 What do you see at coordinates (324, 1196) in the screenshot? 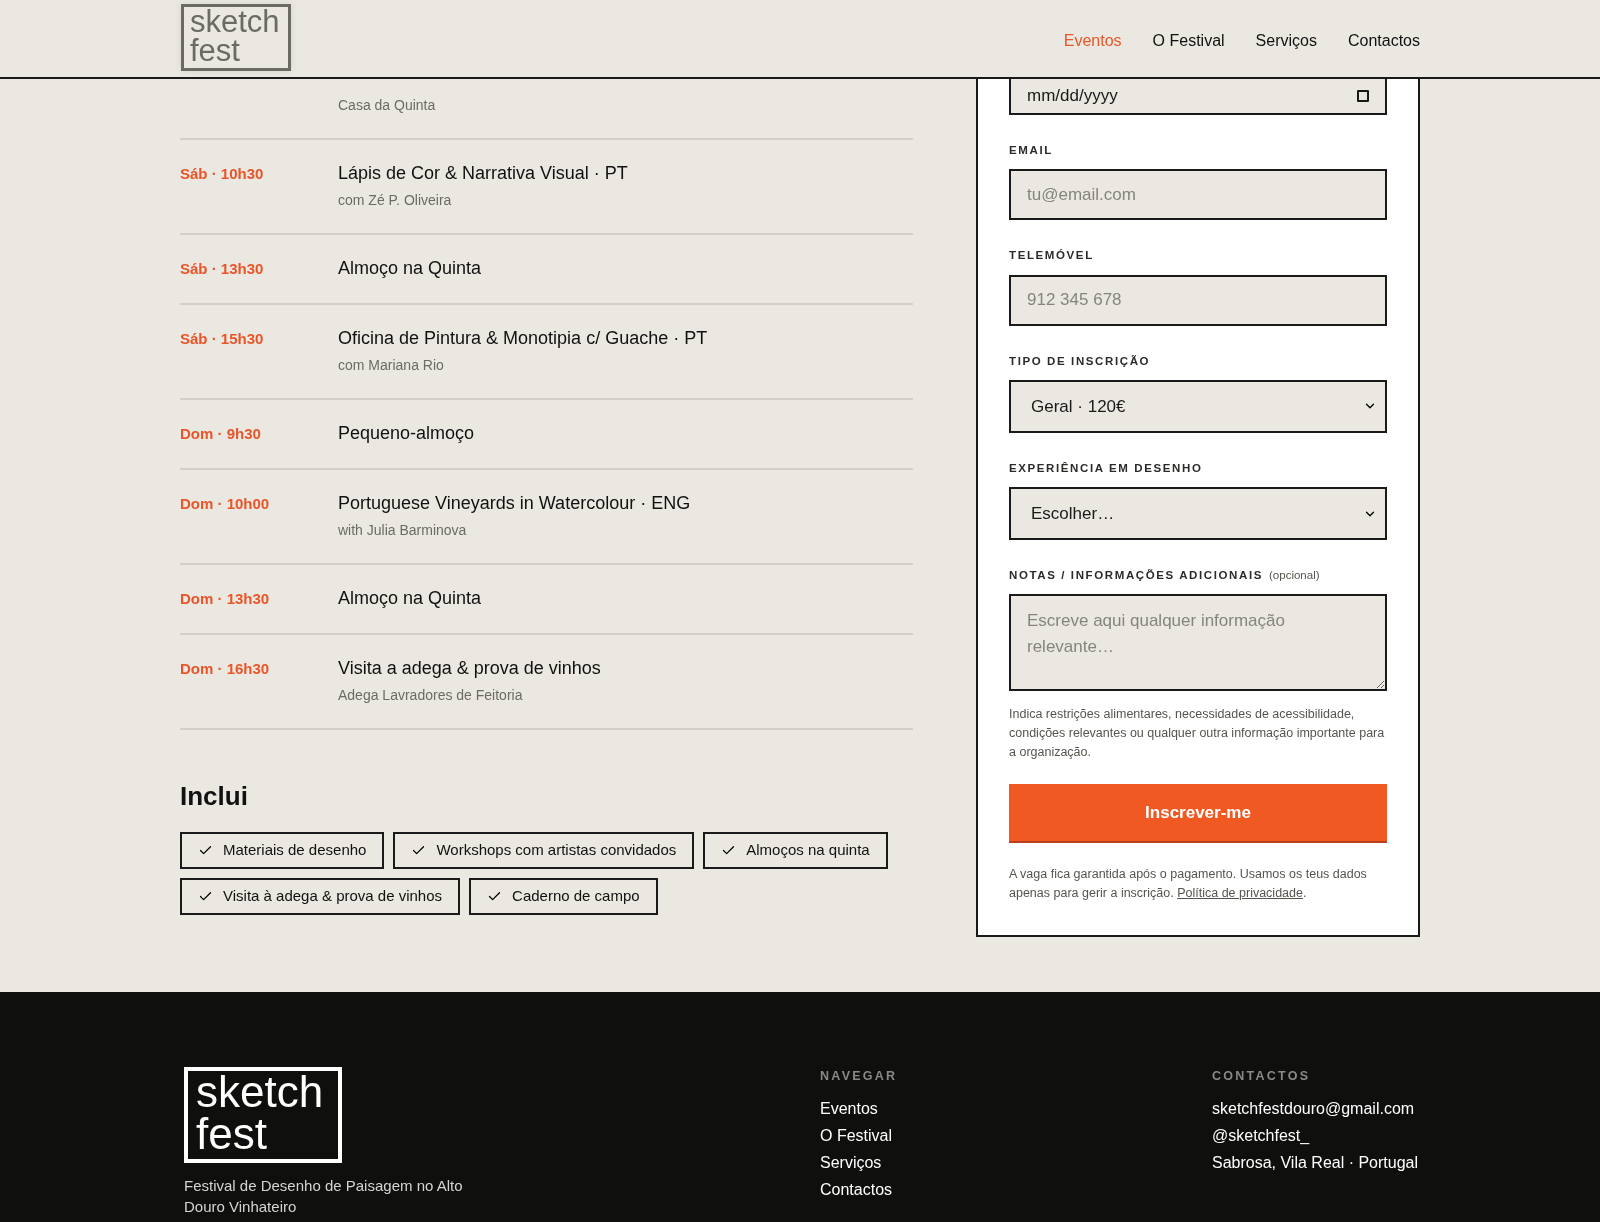
I see `footer-tagline: Festival de Desenho de Paisagem no Alto Douro Vinhateiro` at bounding box center [324, 1196].